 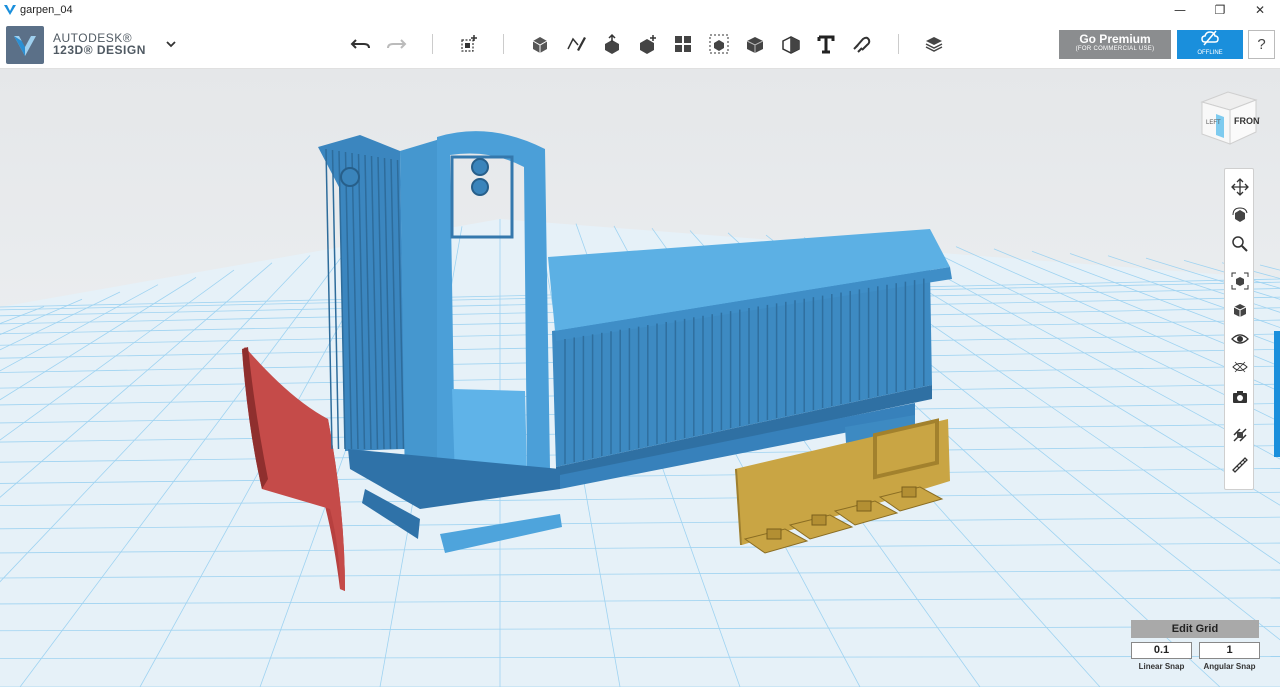 I want to click on visibility-button, so click(x=1240, y=339).